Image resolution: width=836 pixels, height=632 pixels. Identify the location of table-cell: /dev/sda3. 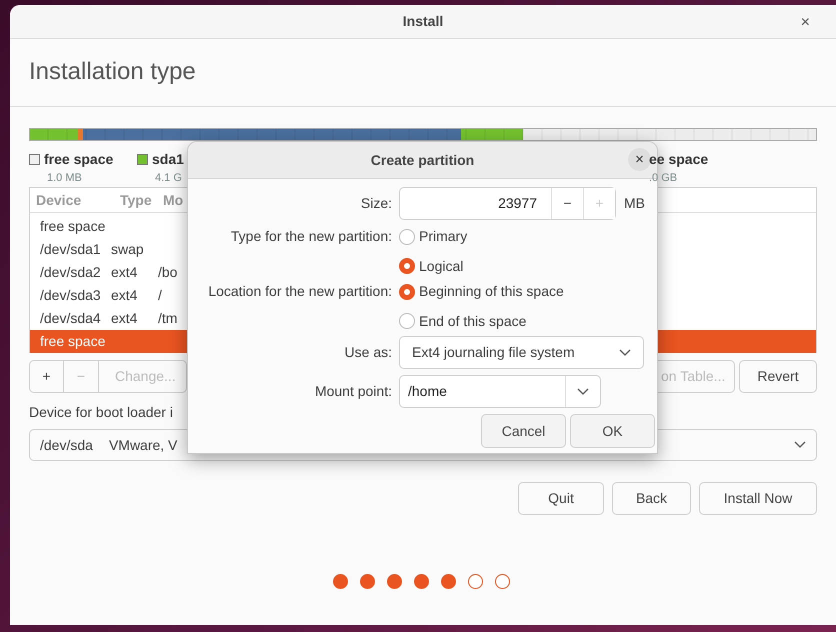
(69, 295).